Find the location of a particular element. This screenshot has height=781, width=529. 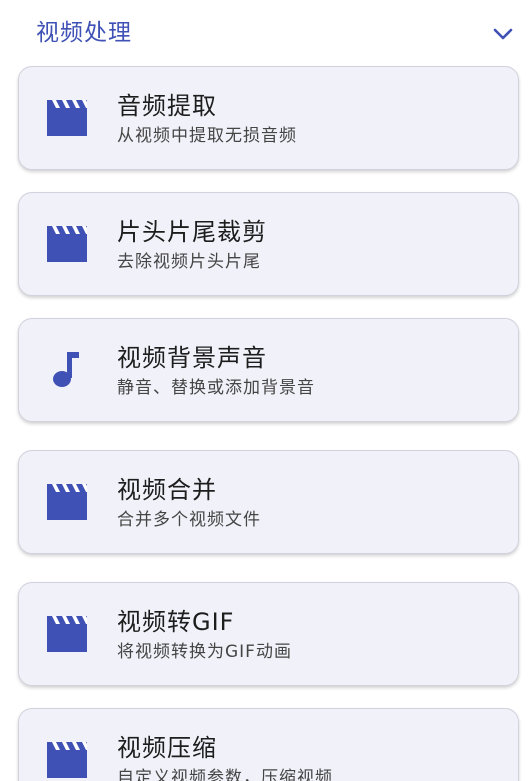

tool-card-title: 视频压缩 is located at coordinates (167, 748).